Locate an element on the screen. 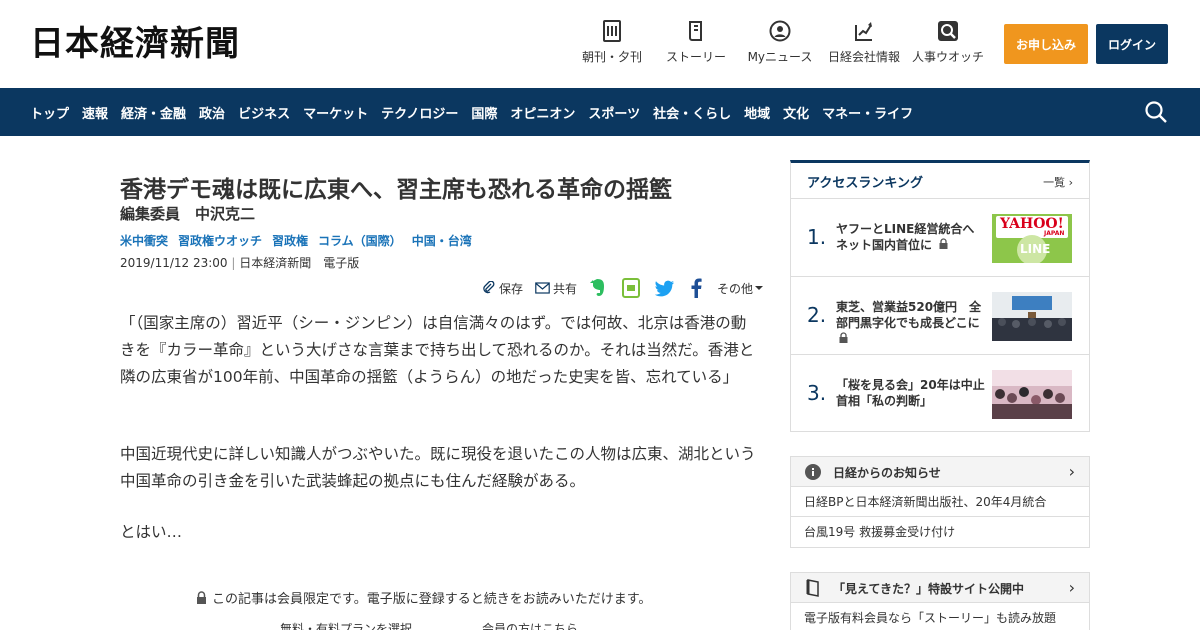 The width and height of the screenshot is (1200, 630). facebook-button is located at coordinates (697, 288).